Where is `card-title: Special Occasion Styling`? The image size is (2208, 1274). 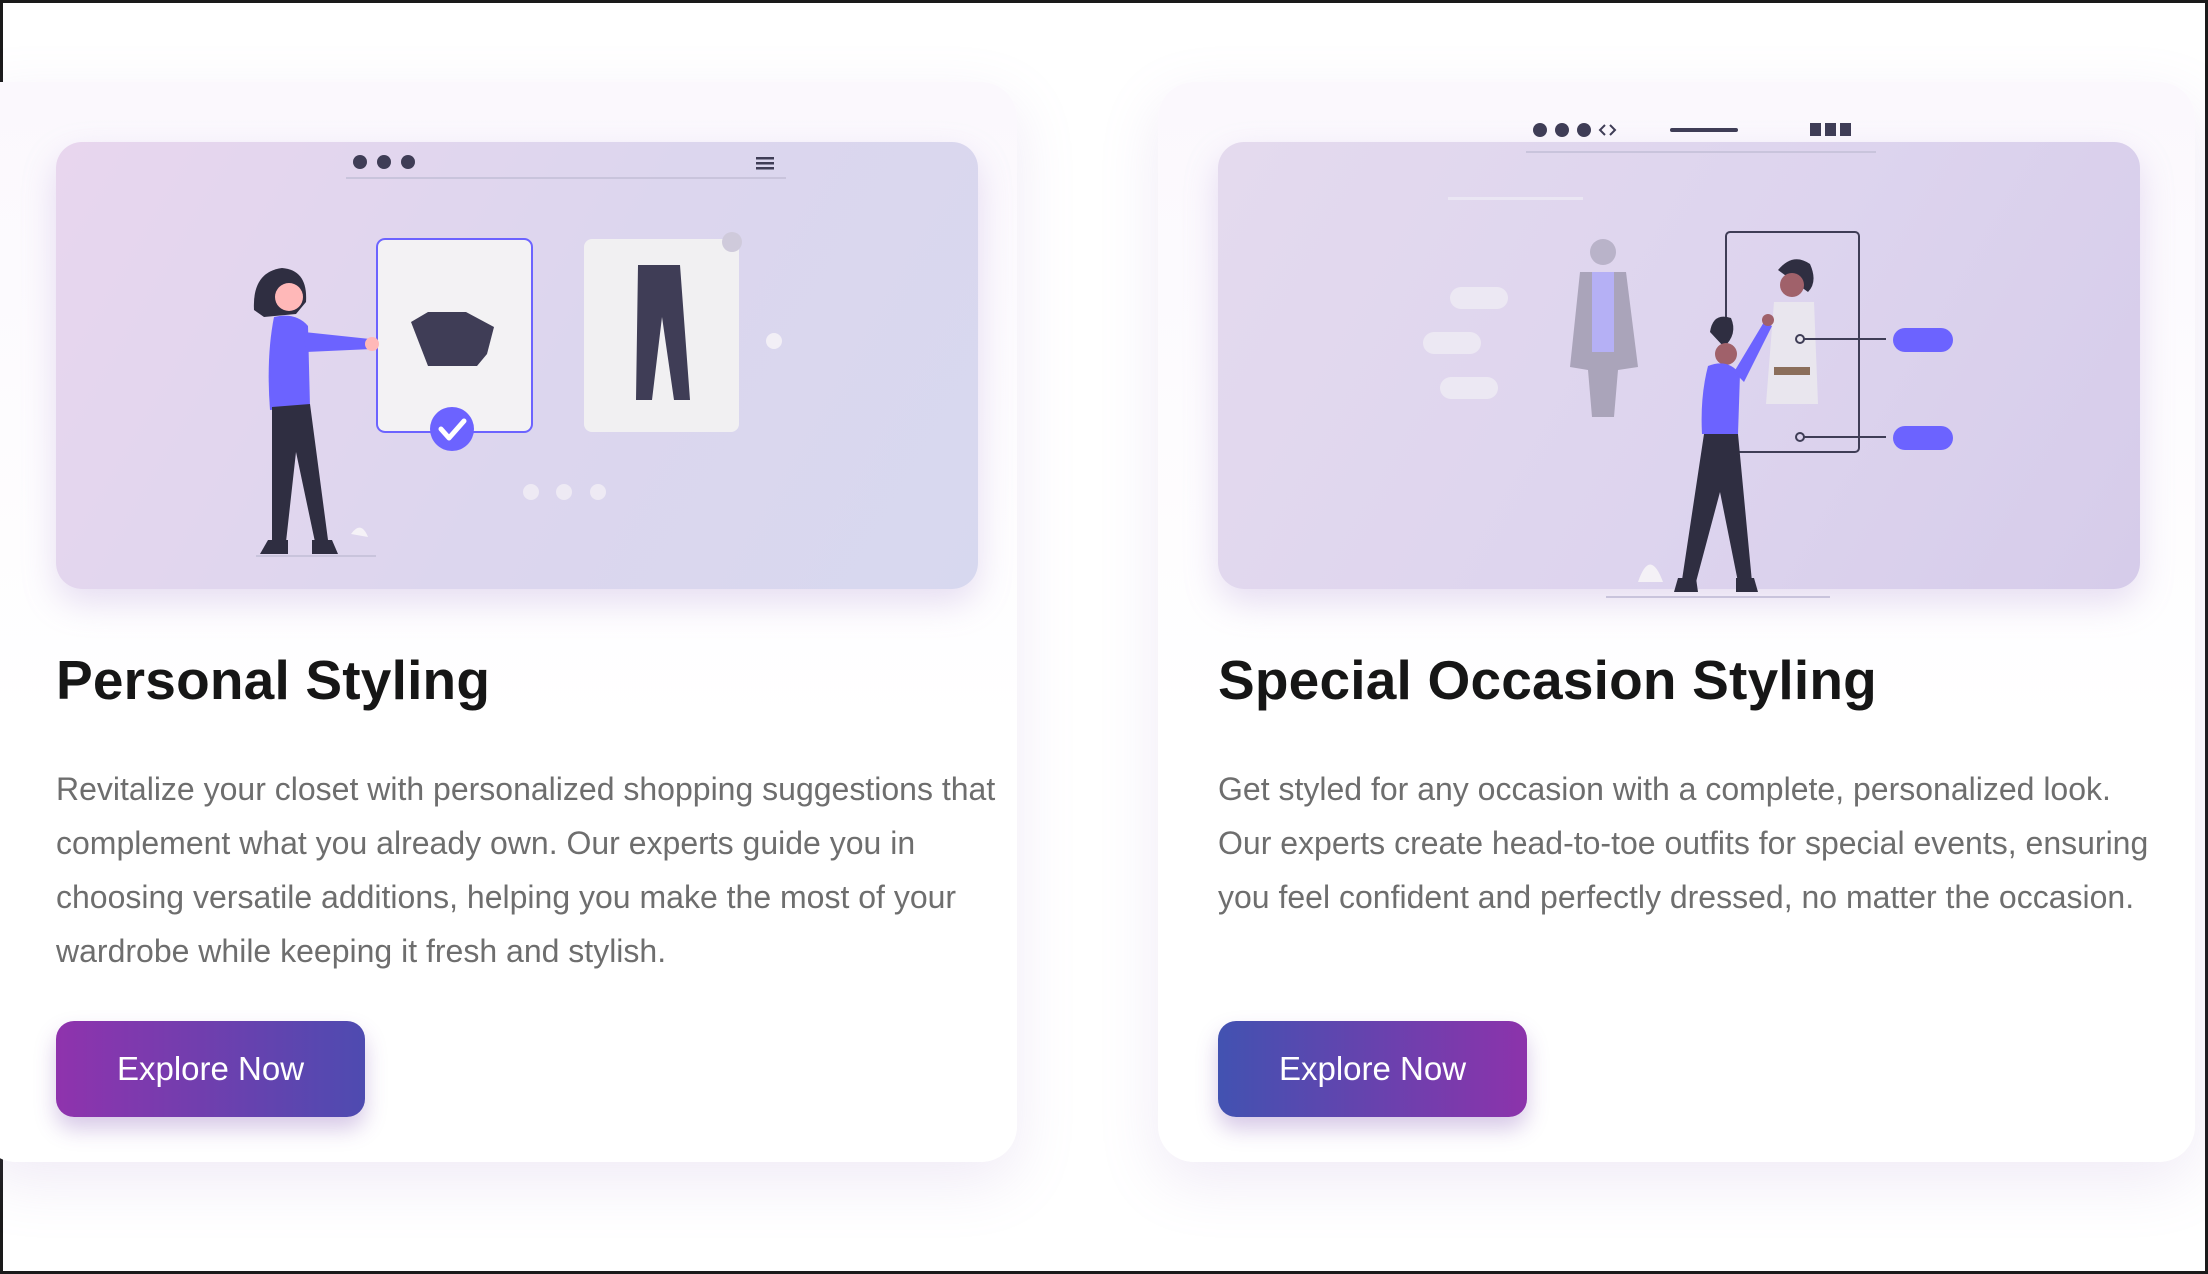
card-title: Special Occasion Styling is located at coordinates (1547, 680).